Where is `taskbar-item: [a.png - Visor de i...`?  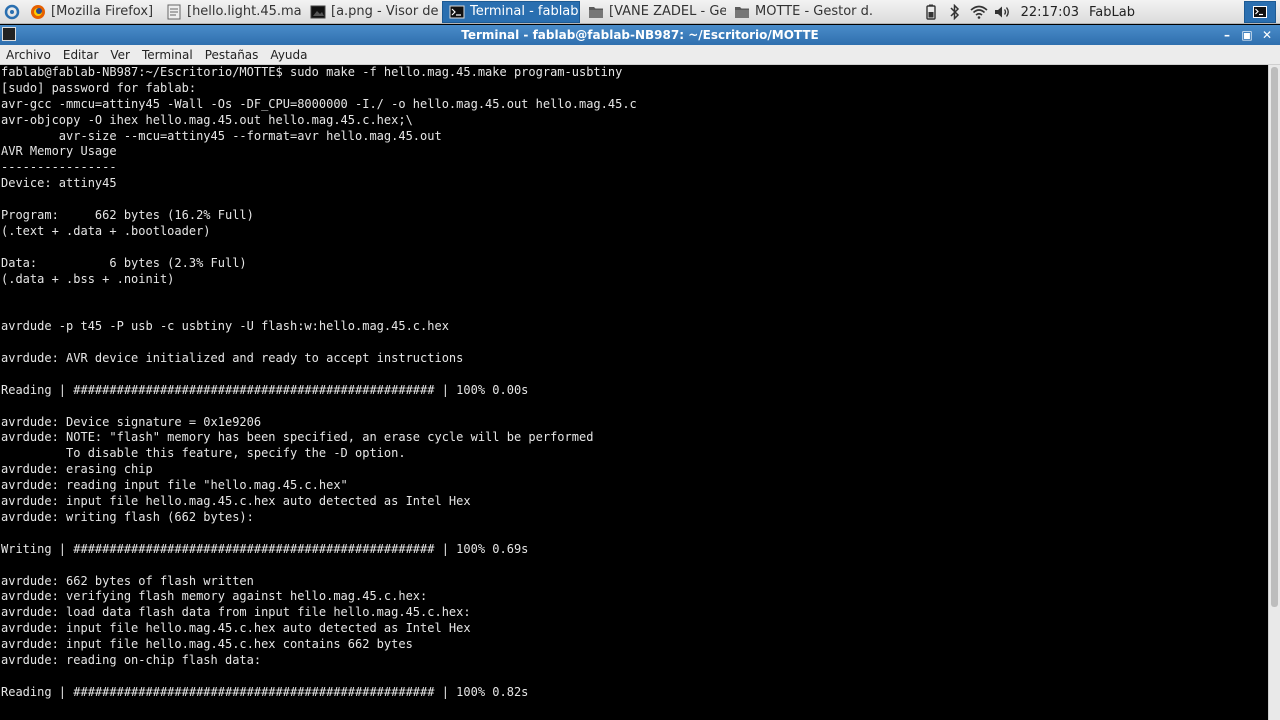 taskbar-item: [a.png - Visor de i... is located at coordinates (372, 12).